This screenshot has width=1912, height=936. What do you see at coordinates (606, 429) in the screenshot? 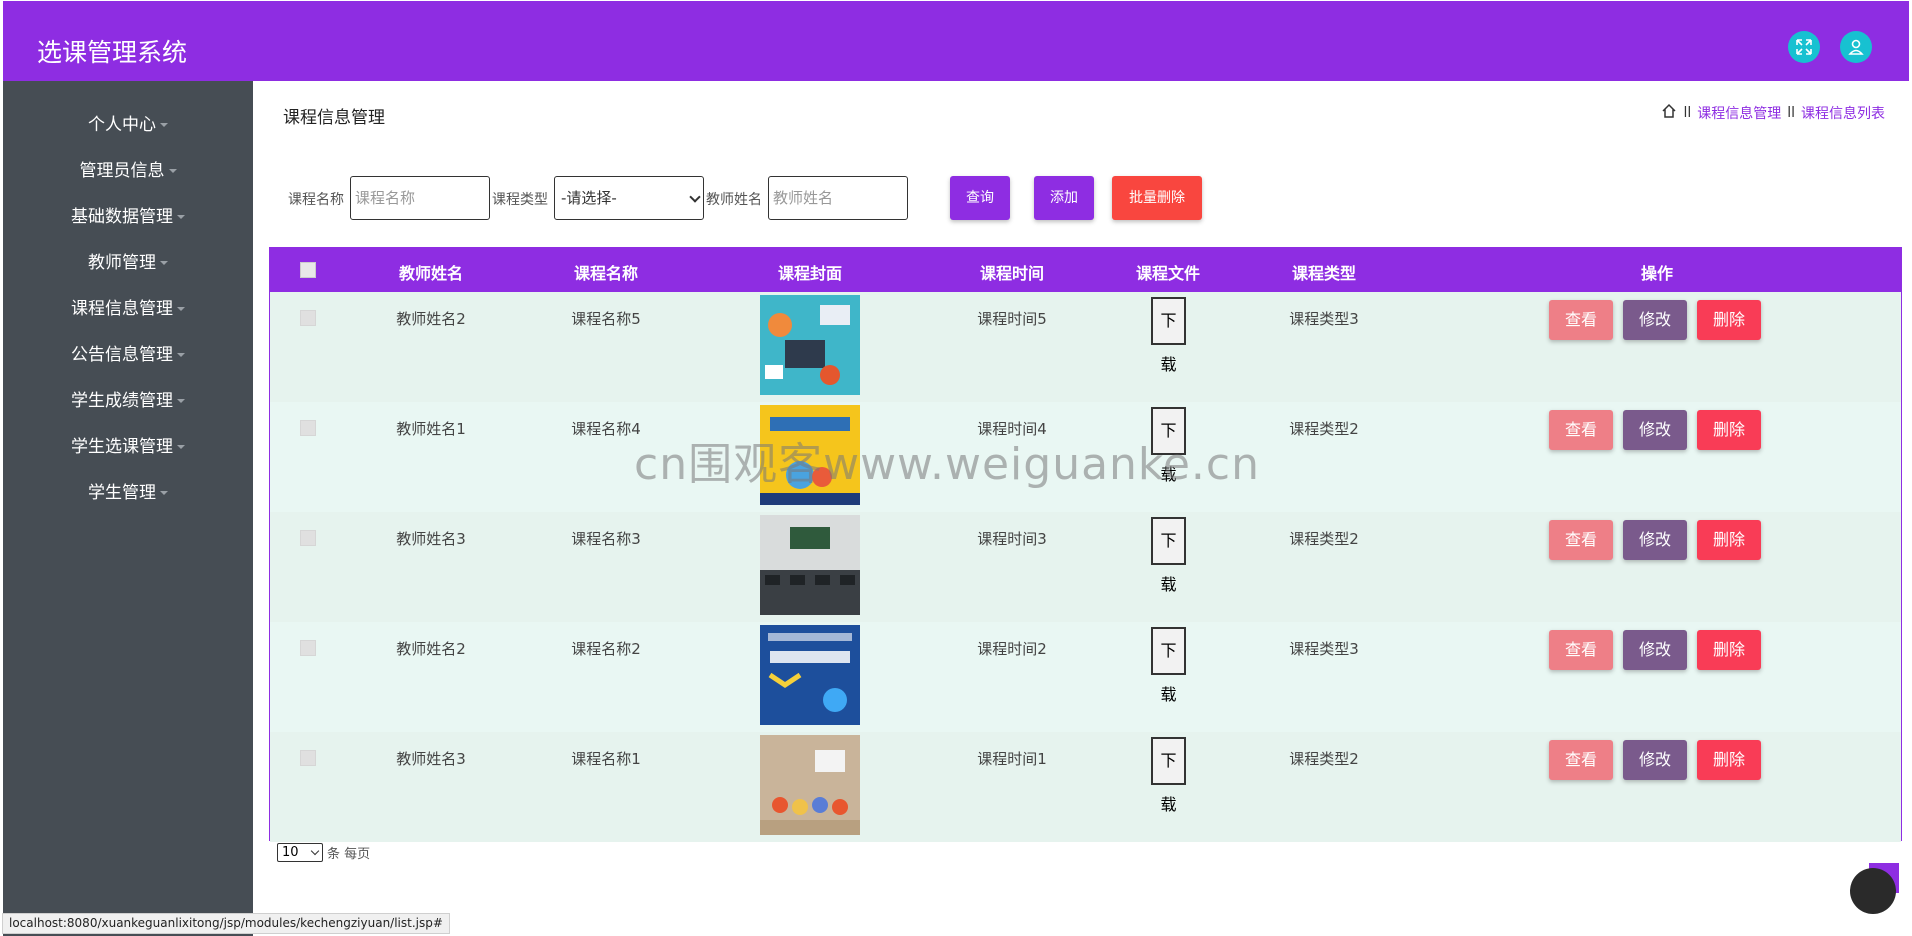
I see `cell-course: 课程名称4` at bounding box center [606, 429].